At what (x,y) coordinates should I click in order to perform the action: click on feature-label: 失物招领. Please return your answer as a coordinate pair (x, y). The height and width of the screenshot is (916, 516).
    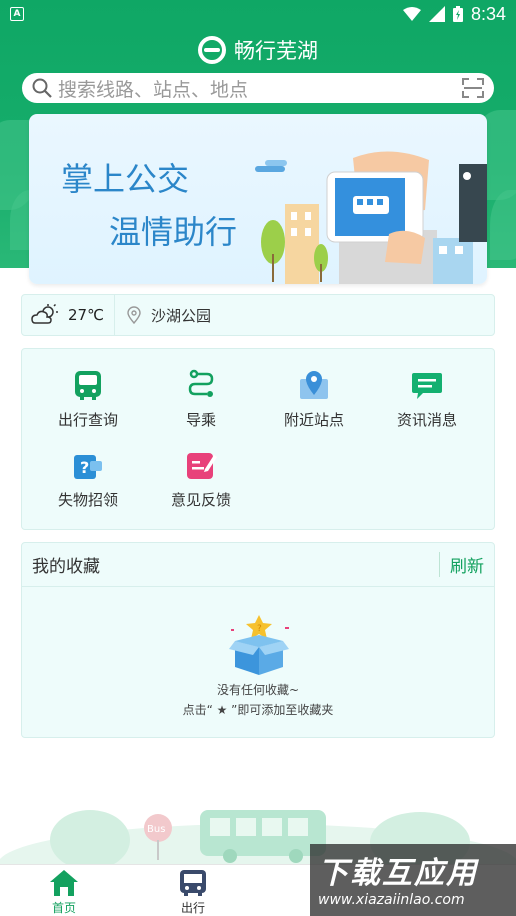
    Looking at the image, I should click on (87, 500).